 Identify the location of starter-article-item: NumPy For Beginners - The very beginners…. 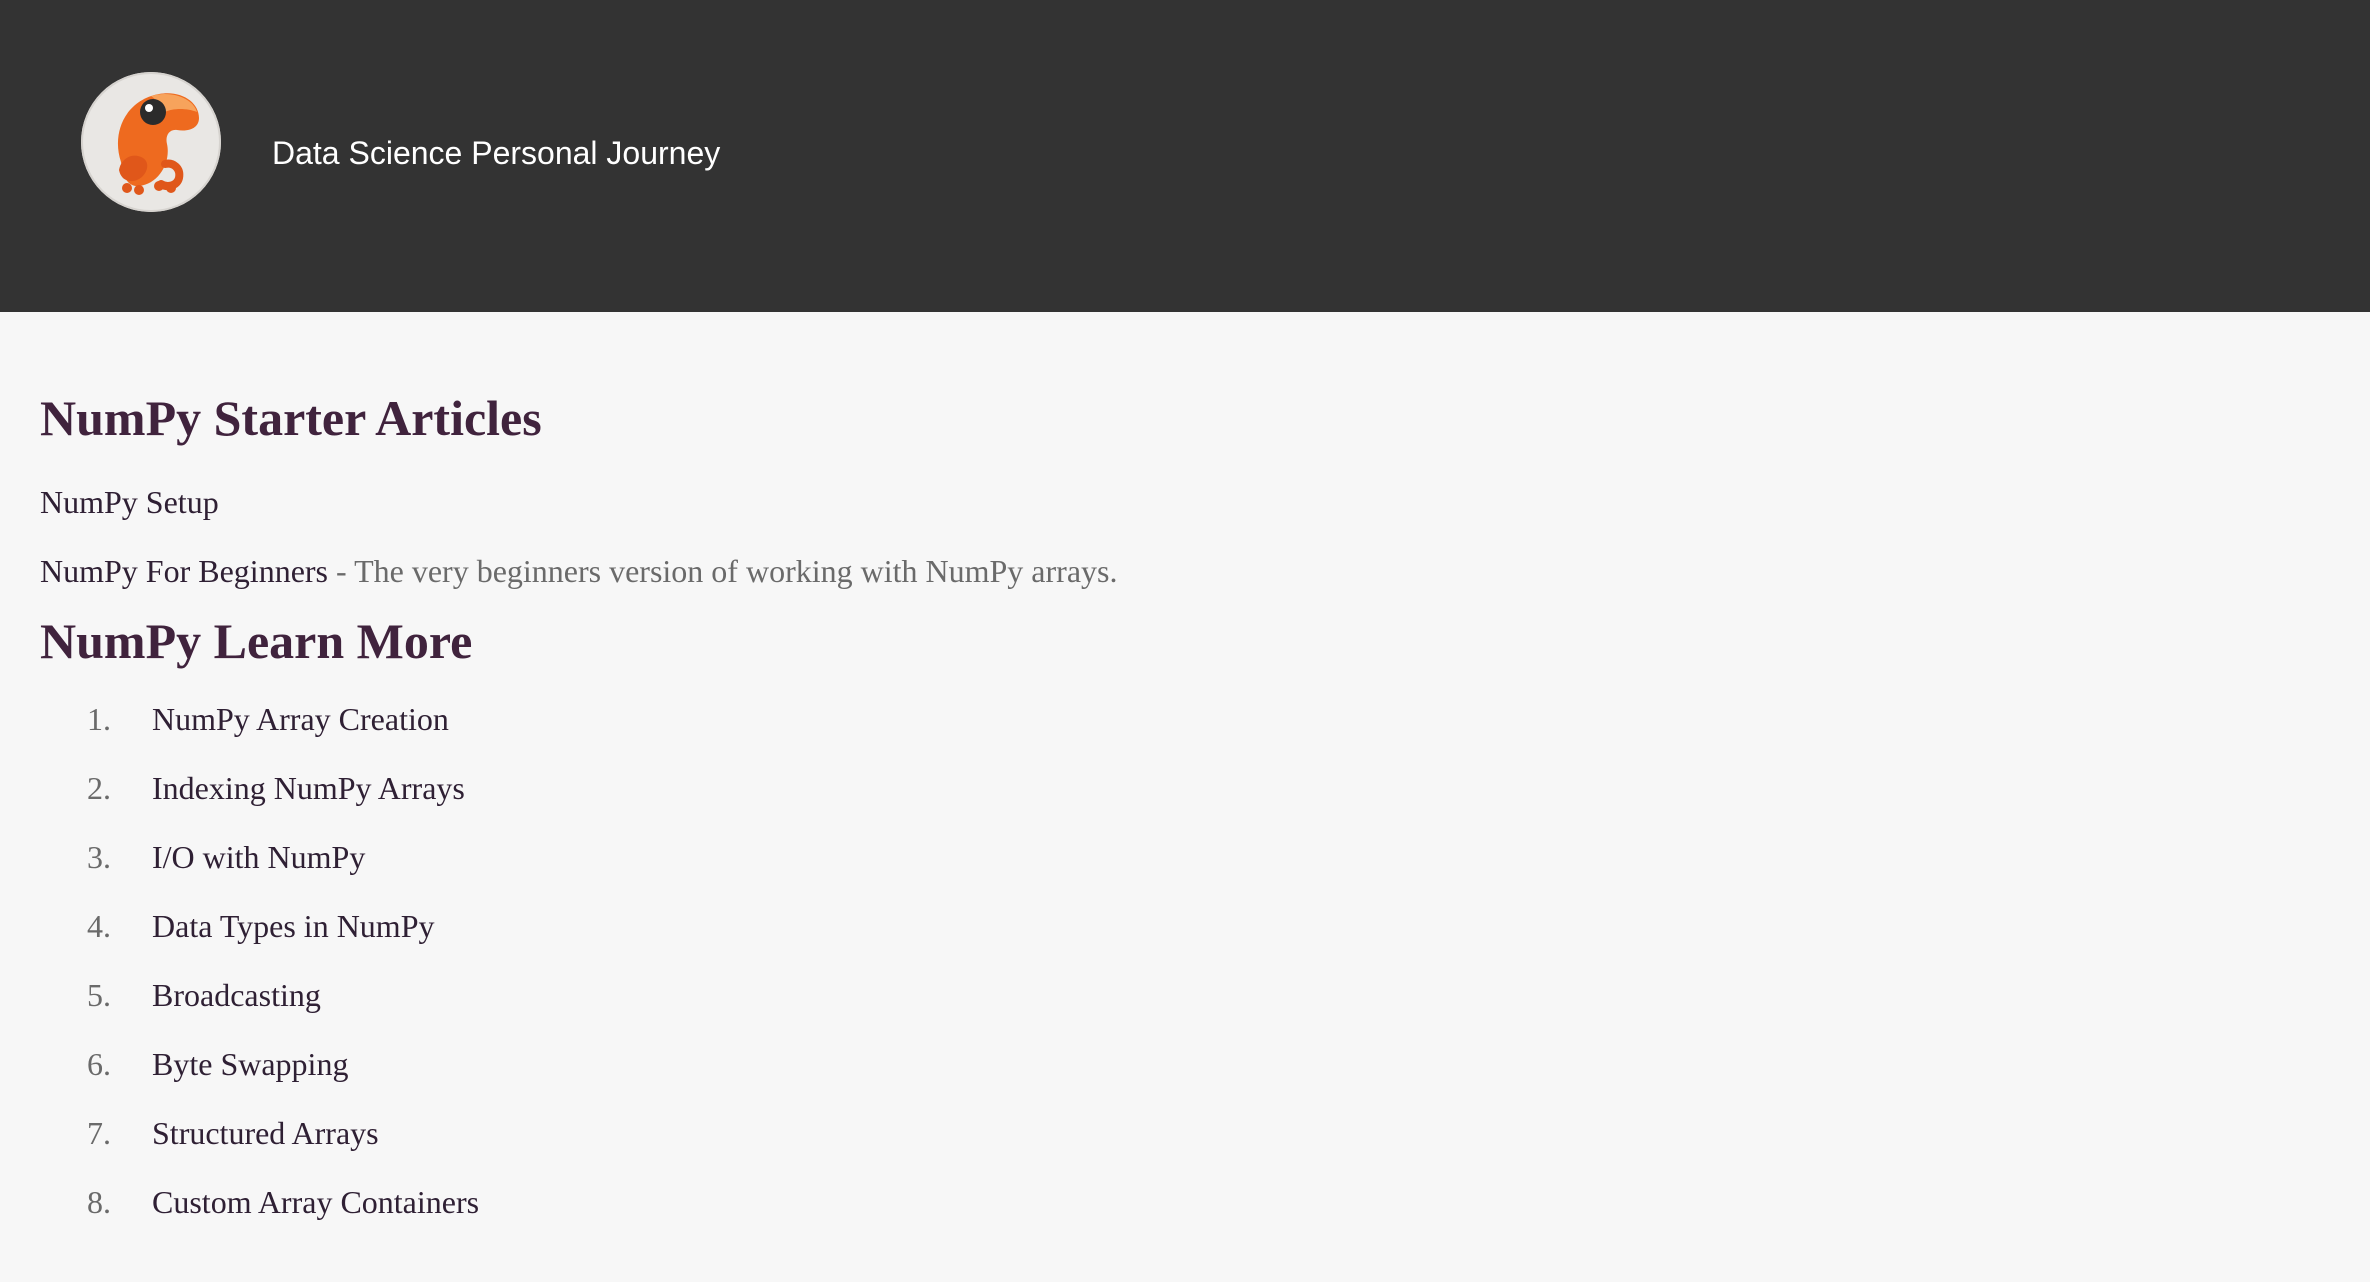
(1205, 552).